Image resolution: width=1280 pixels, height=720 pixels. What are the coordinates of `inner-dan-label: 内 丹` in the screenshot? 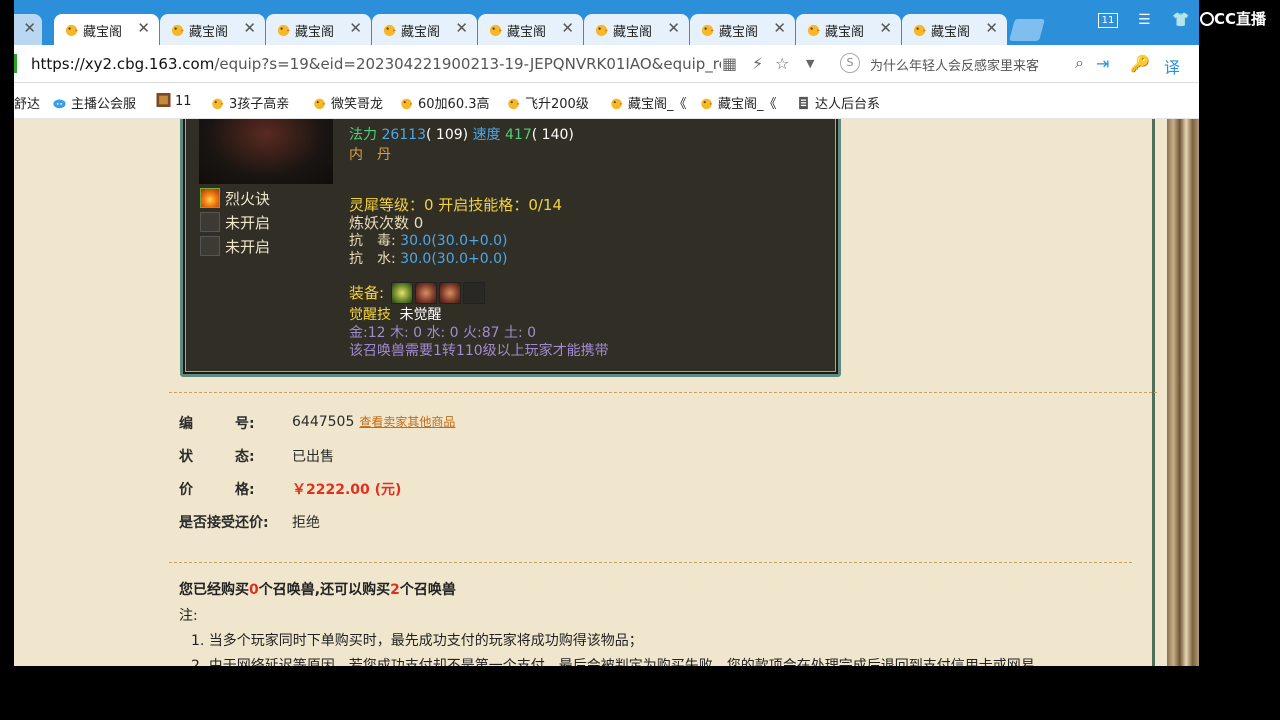 It's located at (370, 155).